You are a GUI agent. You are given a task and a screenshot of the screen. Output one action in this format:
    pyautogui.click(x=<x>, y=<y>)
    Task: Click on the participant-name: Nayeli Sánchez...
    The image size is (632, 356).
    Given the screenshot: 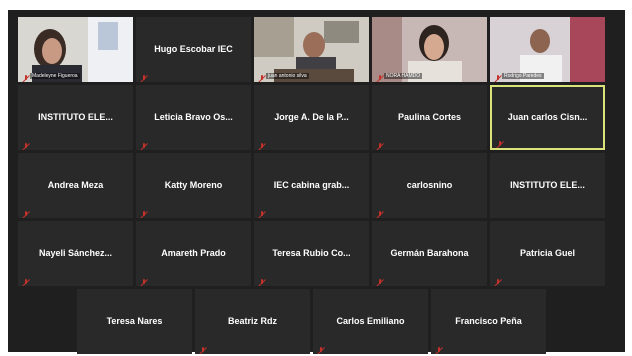 What is the action you would take?
    pyautogui.click(x=75, y=252)
    